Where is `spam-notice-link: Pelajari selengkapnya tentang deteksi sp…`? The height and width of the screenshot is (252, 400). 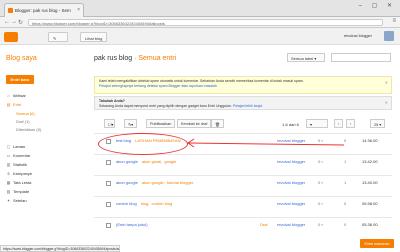
spam-notice-link: Pelajari selengkapnya tentang deteksi sp… is located at coordinates (243, 86).